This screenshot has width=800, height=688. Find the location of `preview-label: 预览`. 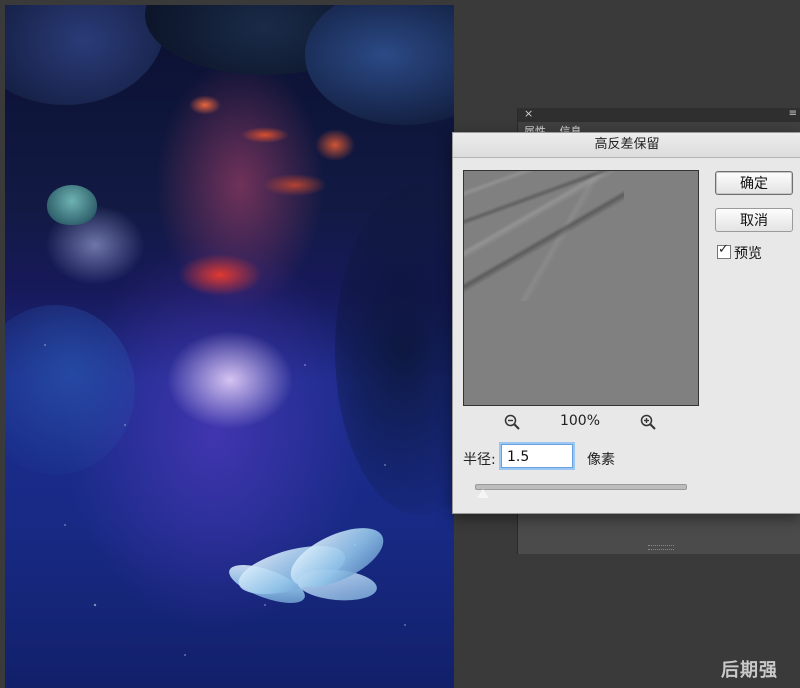

preview-label: 预览 is located at coordinates (748, 254).